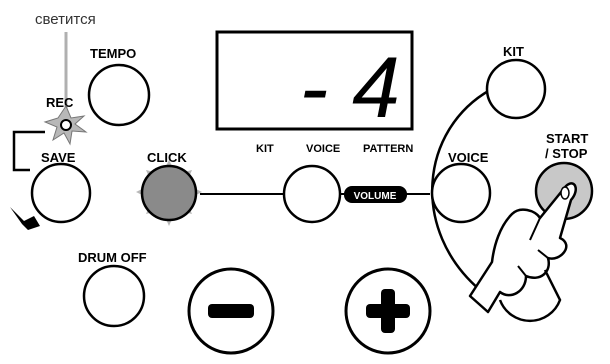  What do you see at coordinates (119, 95) in the screenshot?
I see `tempo-button` at bounding box center [119, 95].